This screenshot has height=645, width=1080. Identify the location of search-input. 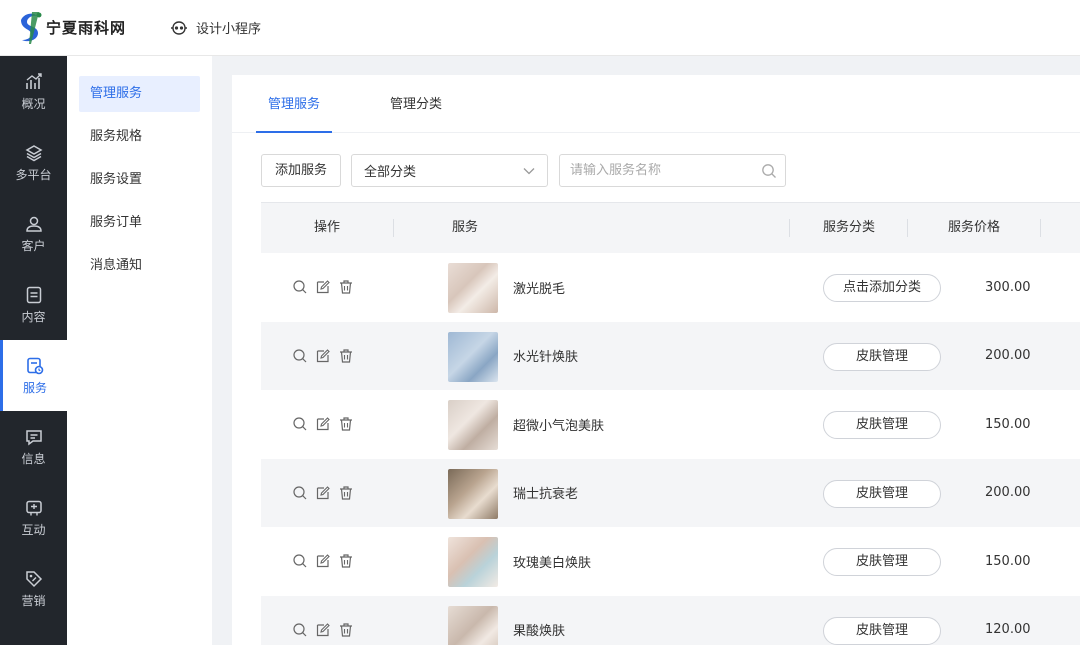
(660, 170).